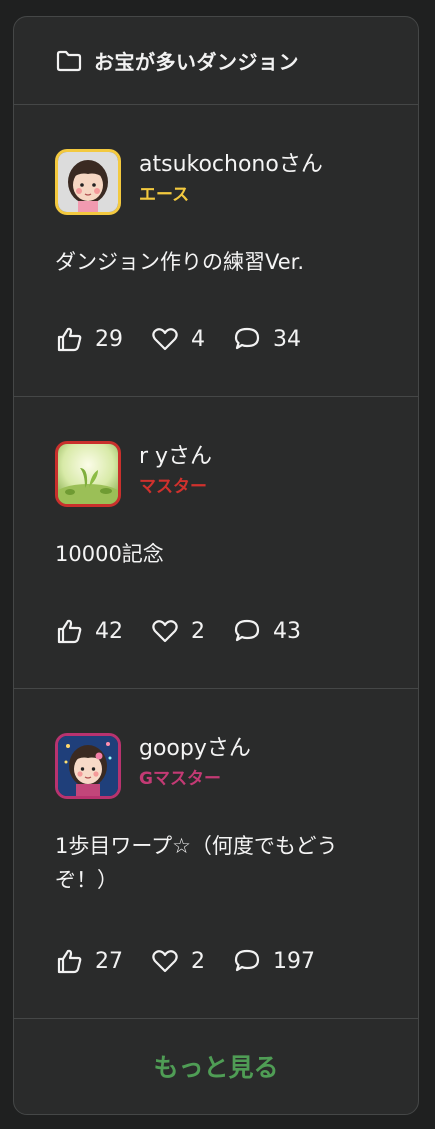 The height and width of the screenshot is (1129, 435). I want to click on rank-badge: エース, so click(164, 195).